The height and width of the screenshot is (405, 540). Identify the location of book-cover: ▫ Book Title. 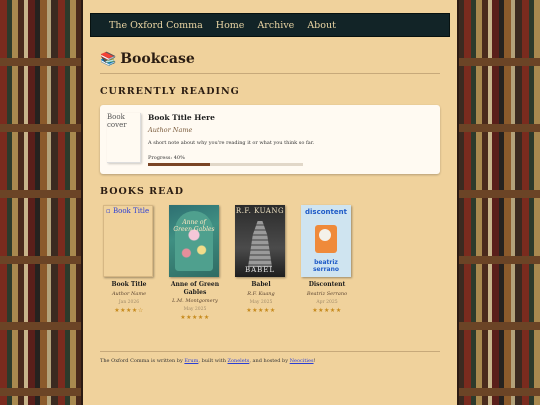
(128, 241).